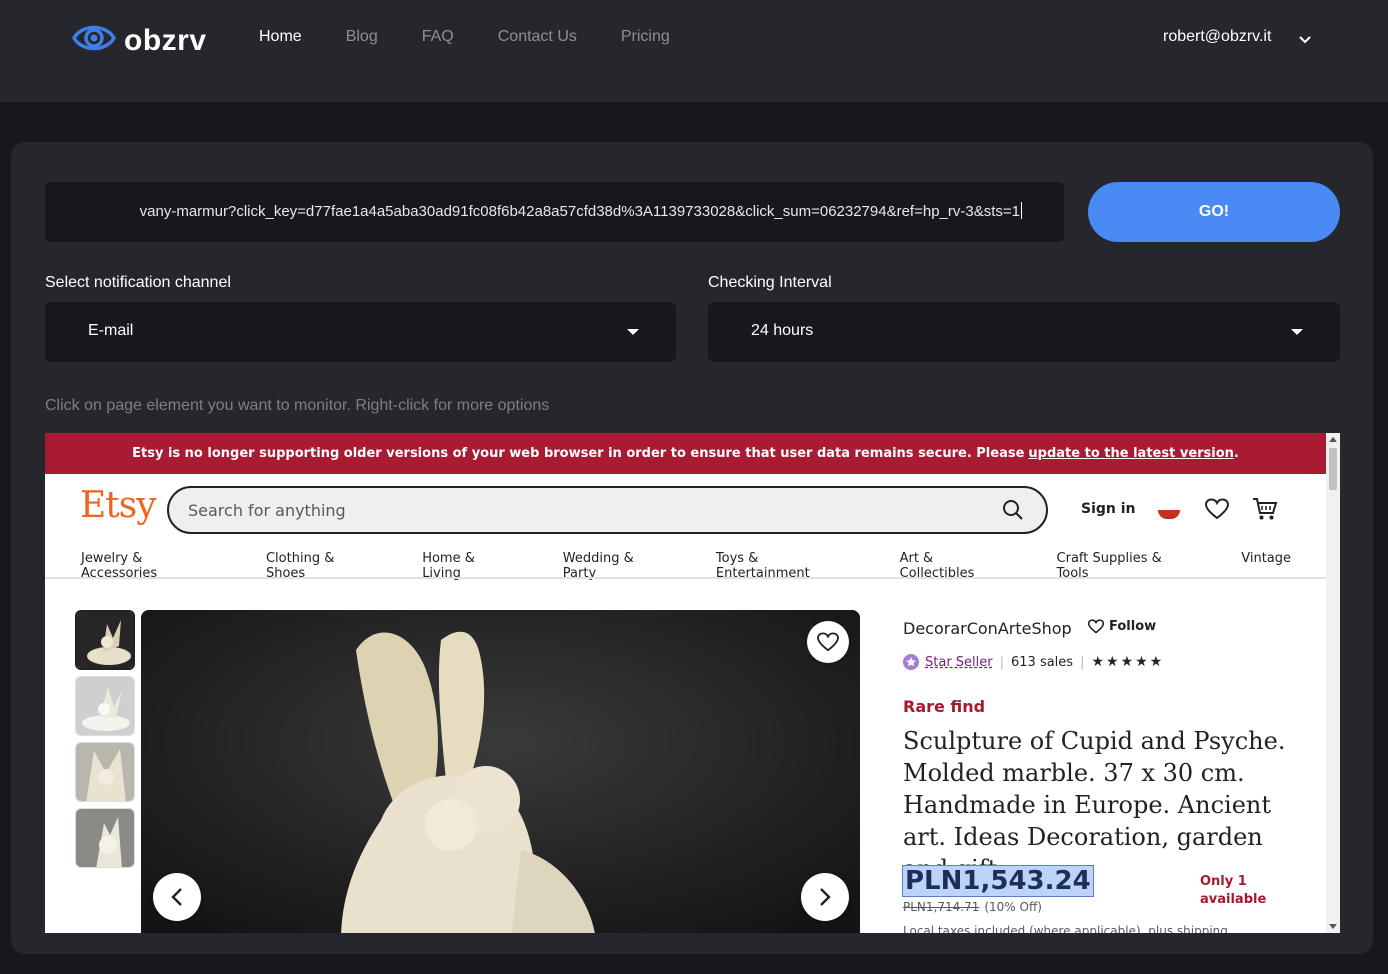  Describe the element at coordinates (280, 37) in the screenshot. I see `nav-home: Home` at that location.